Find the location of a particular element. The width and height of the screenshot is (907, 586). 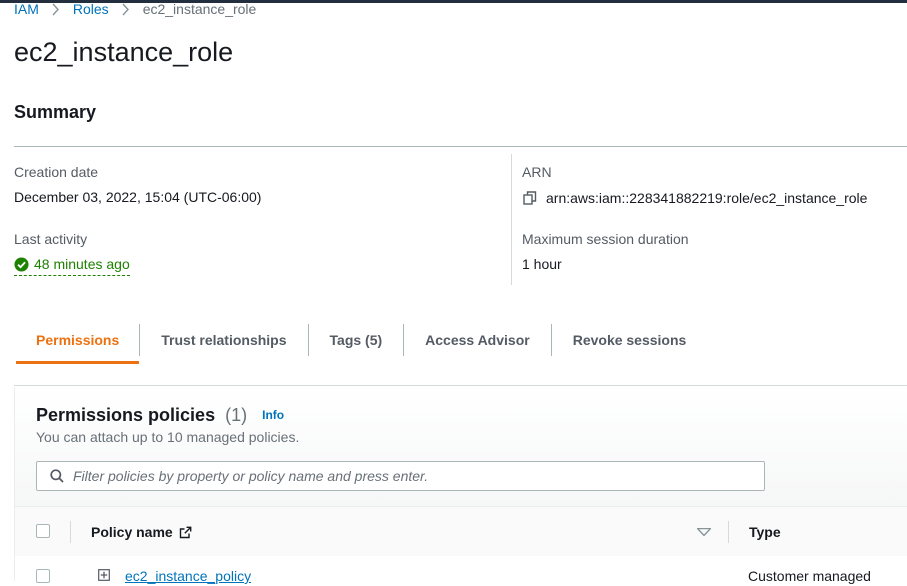

tabs-divider is located at coordinates (460, 385).